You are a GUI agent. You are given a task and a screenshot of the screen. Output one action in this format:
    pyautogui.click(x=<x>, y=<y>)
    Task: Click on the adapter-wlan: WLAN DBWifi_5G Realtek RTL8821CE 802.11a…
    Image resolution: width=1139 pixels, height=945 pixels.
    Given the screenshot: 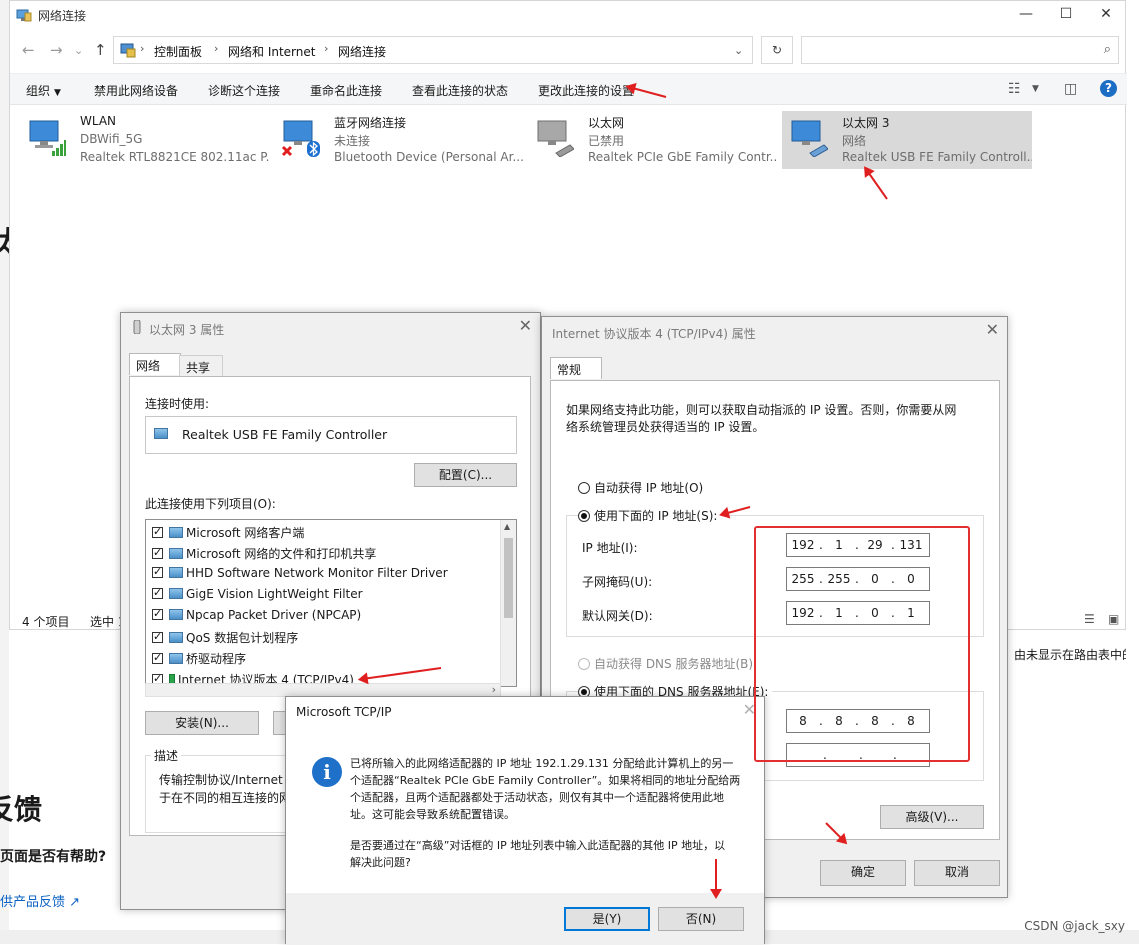 What is the action you would take?
    pyautogui.click(x=145, y=140)
    